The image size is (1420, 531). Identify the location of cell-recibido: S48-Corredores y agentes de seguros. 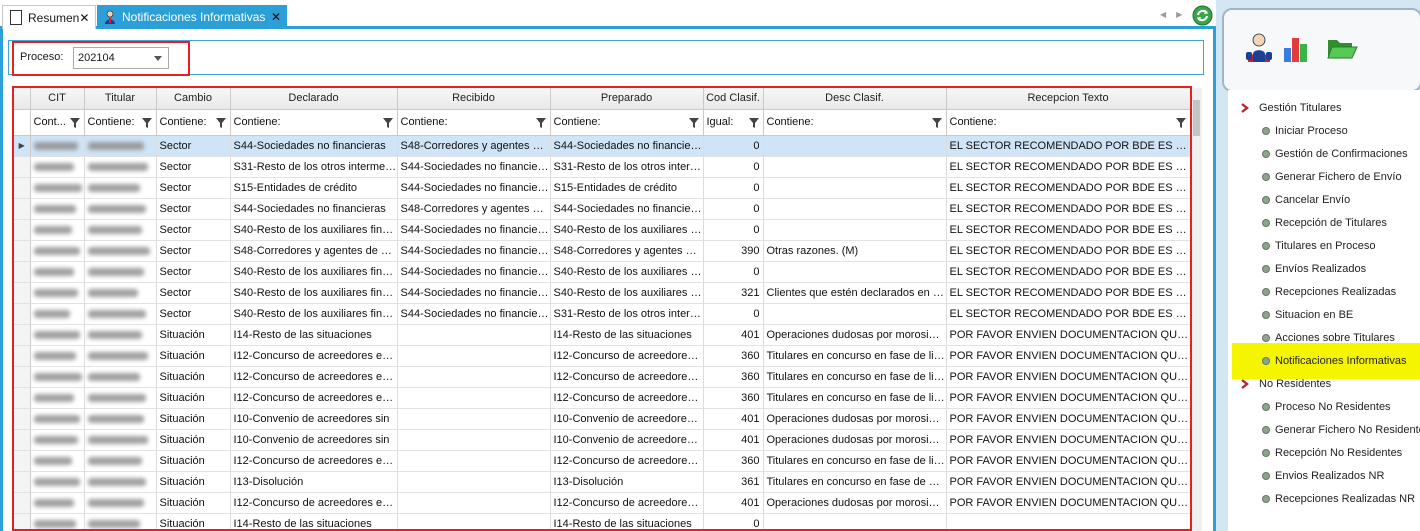
(474, 209).